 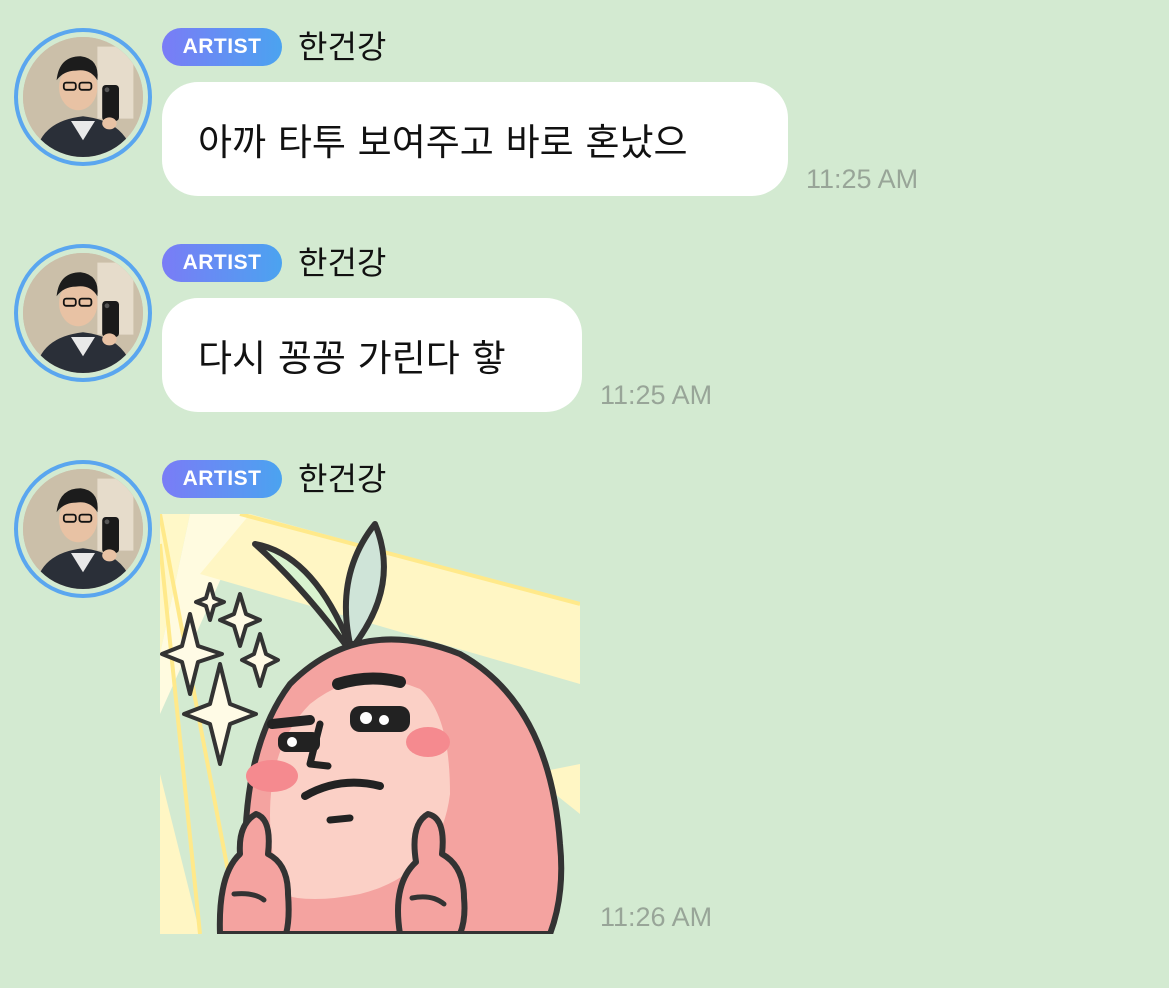 I want to click on message-bubble: 다시 꽁꽁 가린다 핳, so click(x=372, y=355).